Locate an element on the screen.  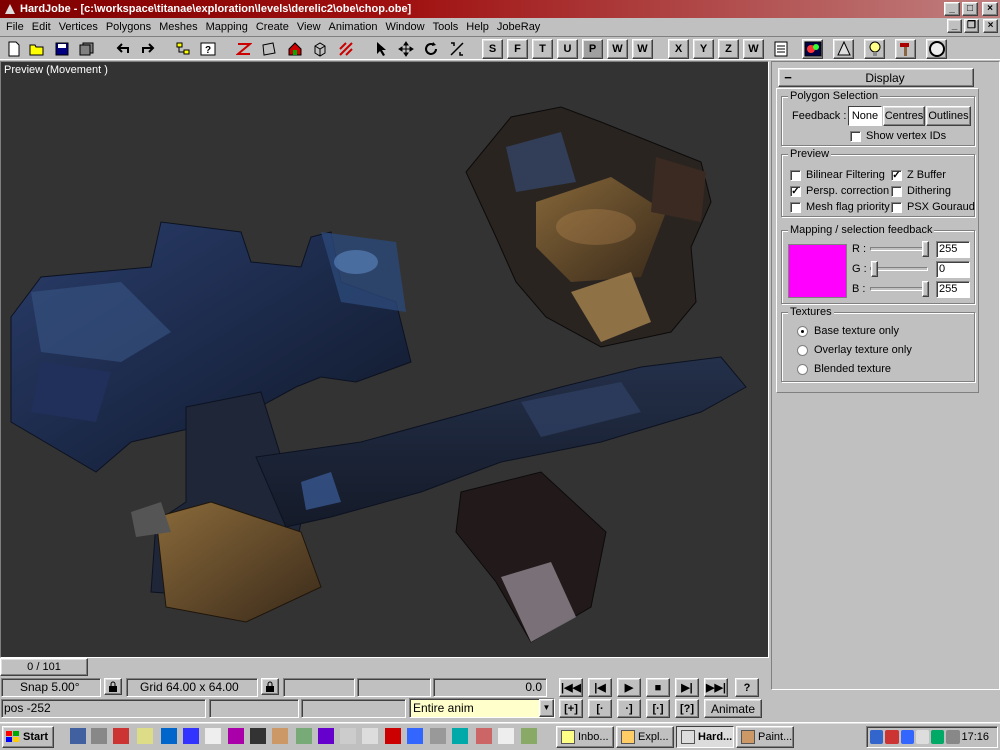
anim-range-dropdown: Entire anim ▼ is located at coordinates (482, 708).